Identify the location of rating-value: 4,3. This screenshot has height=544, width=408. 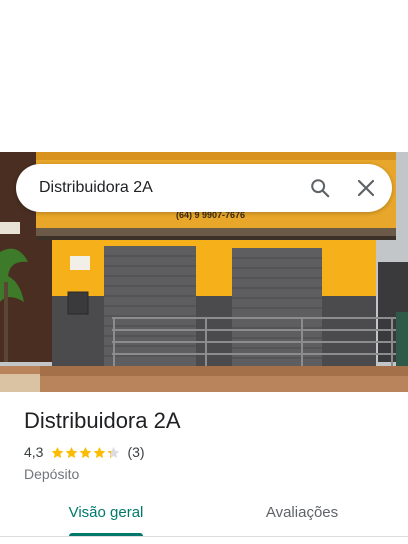
(34, 452).